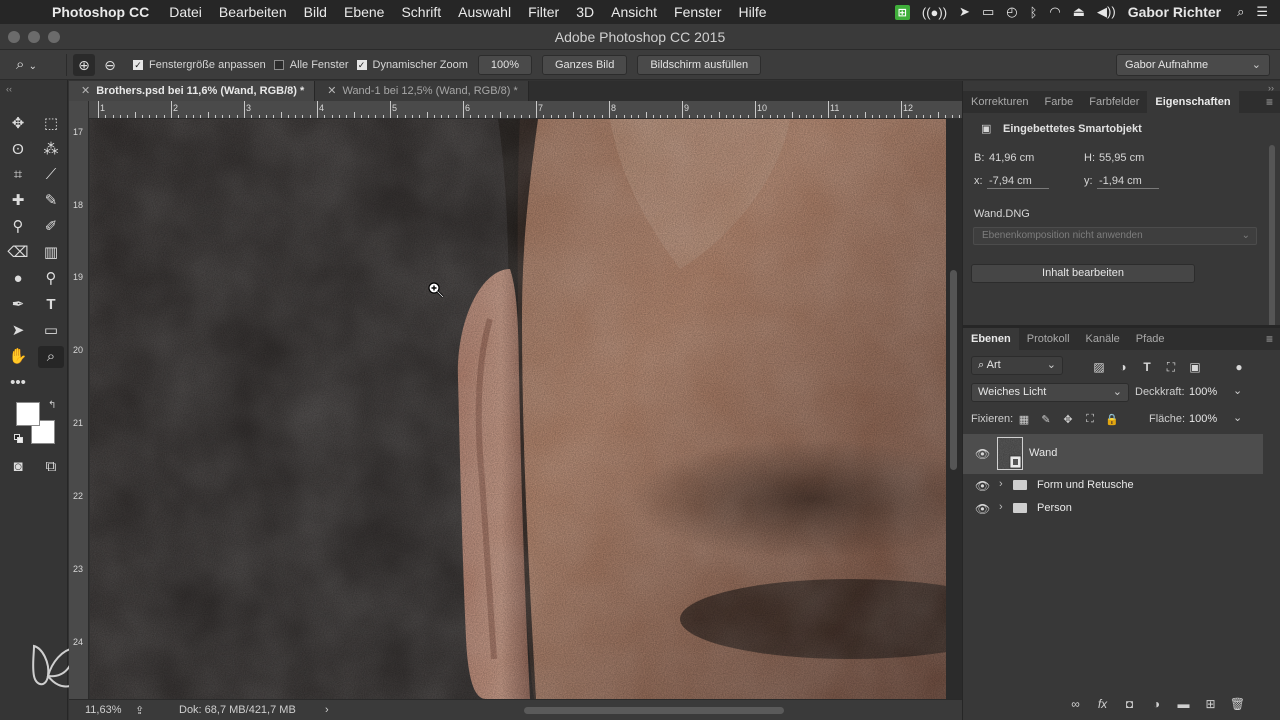 This screenshot has width=1280, height=720. I want to click on menu-3d: 3D, so click(585, 12).